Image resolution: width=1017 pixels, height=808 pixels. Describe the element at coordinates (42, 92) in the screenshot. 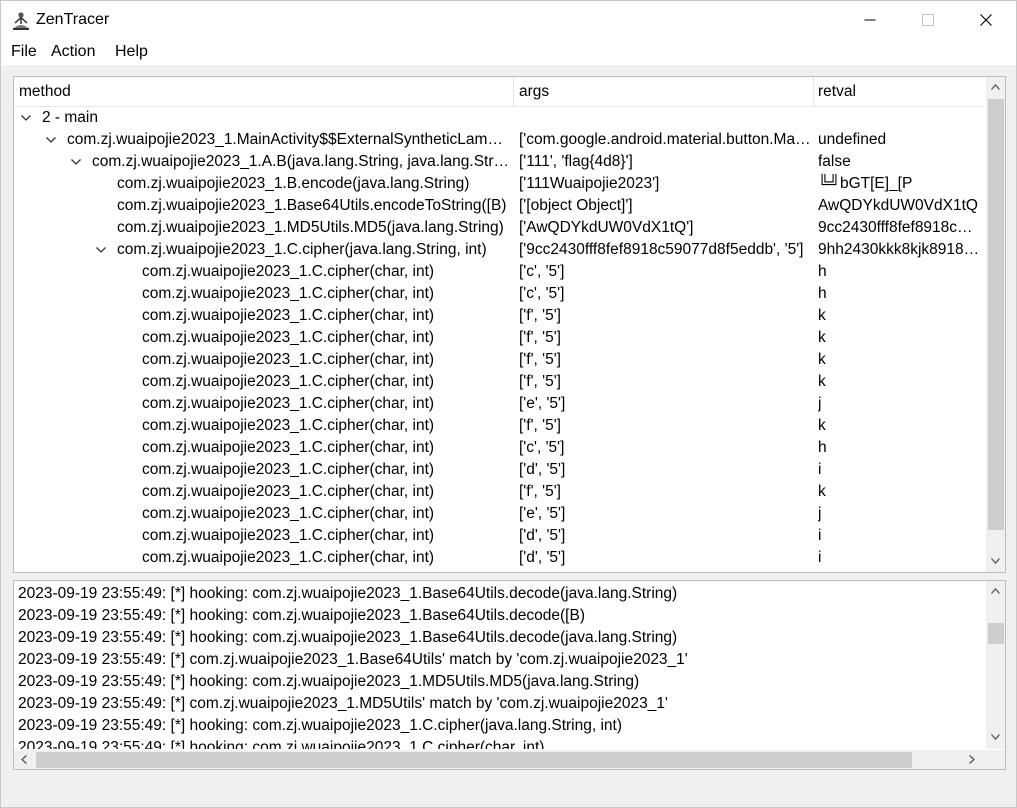

I see `column-header-method: method` at that location.